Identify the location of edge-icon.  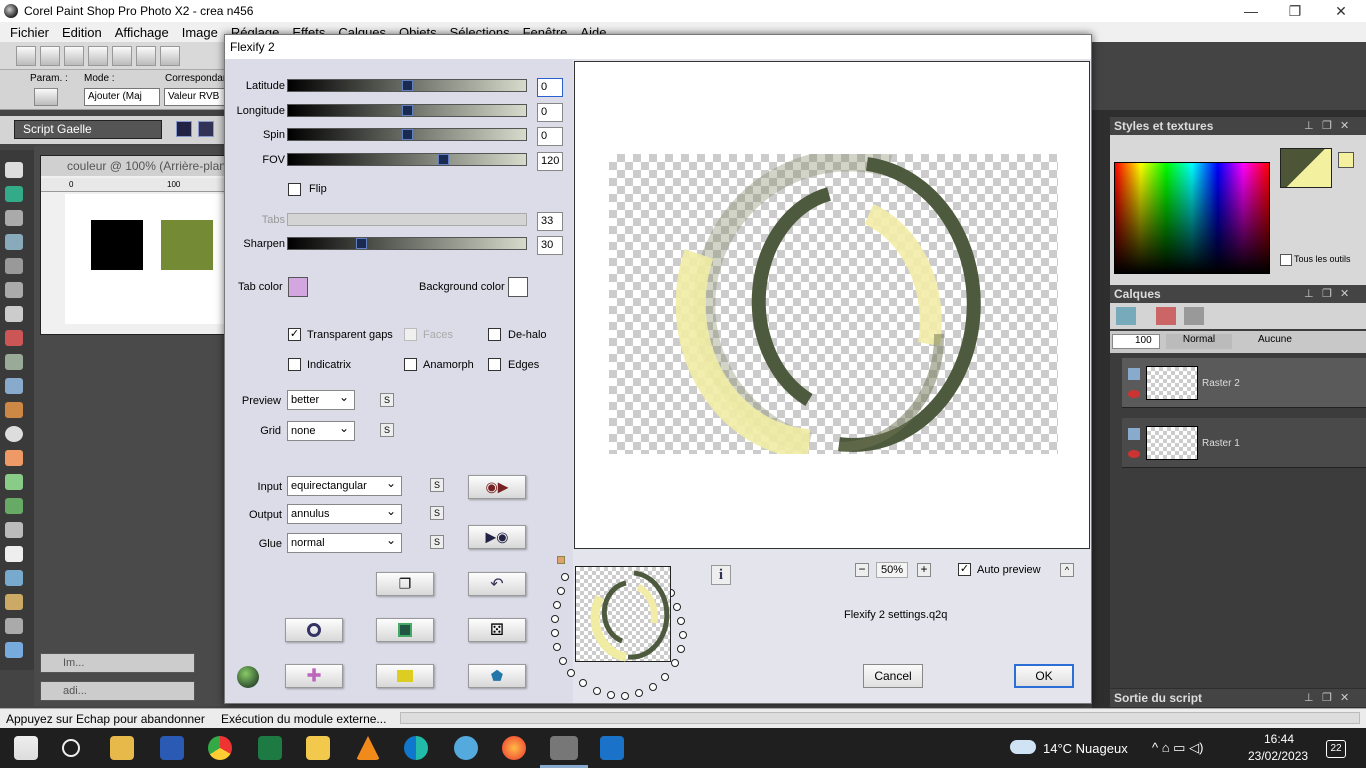
(416, 748).